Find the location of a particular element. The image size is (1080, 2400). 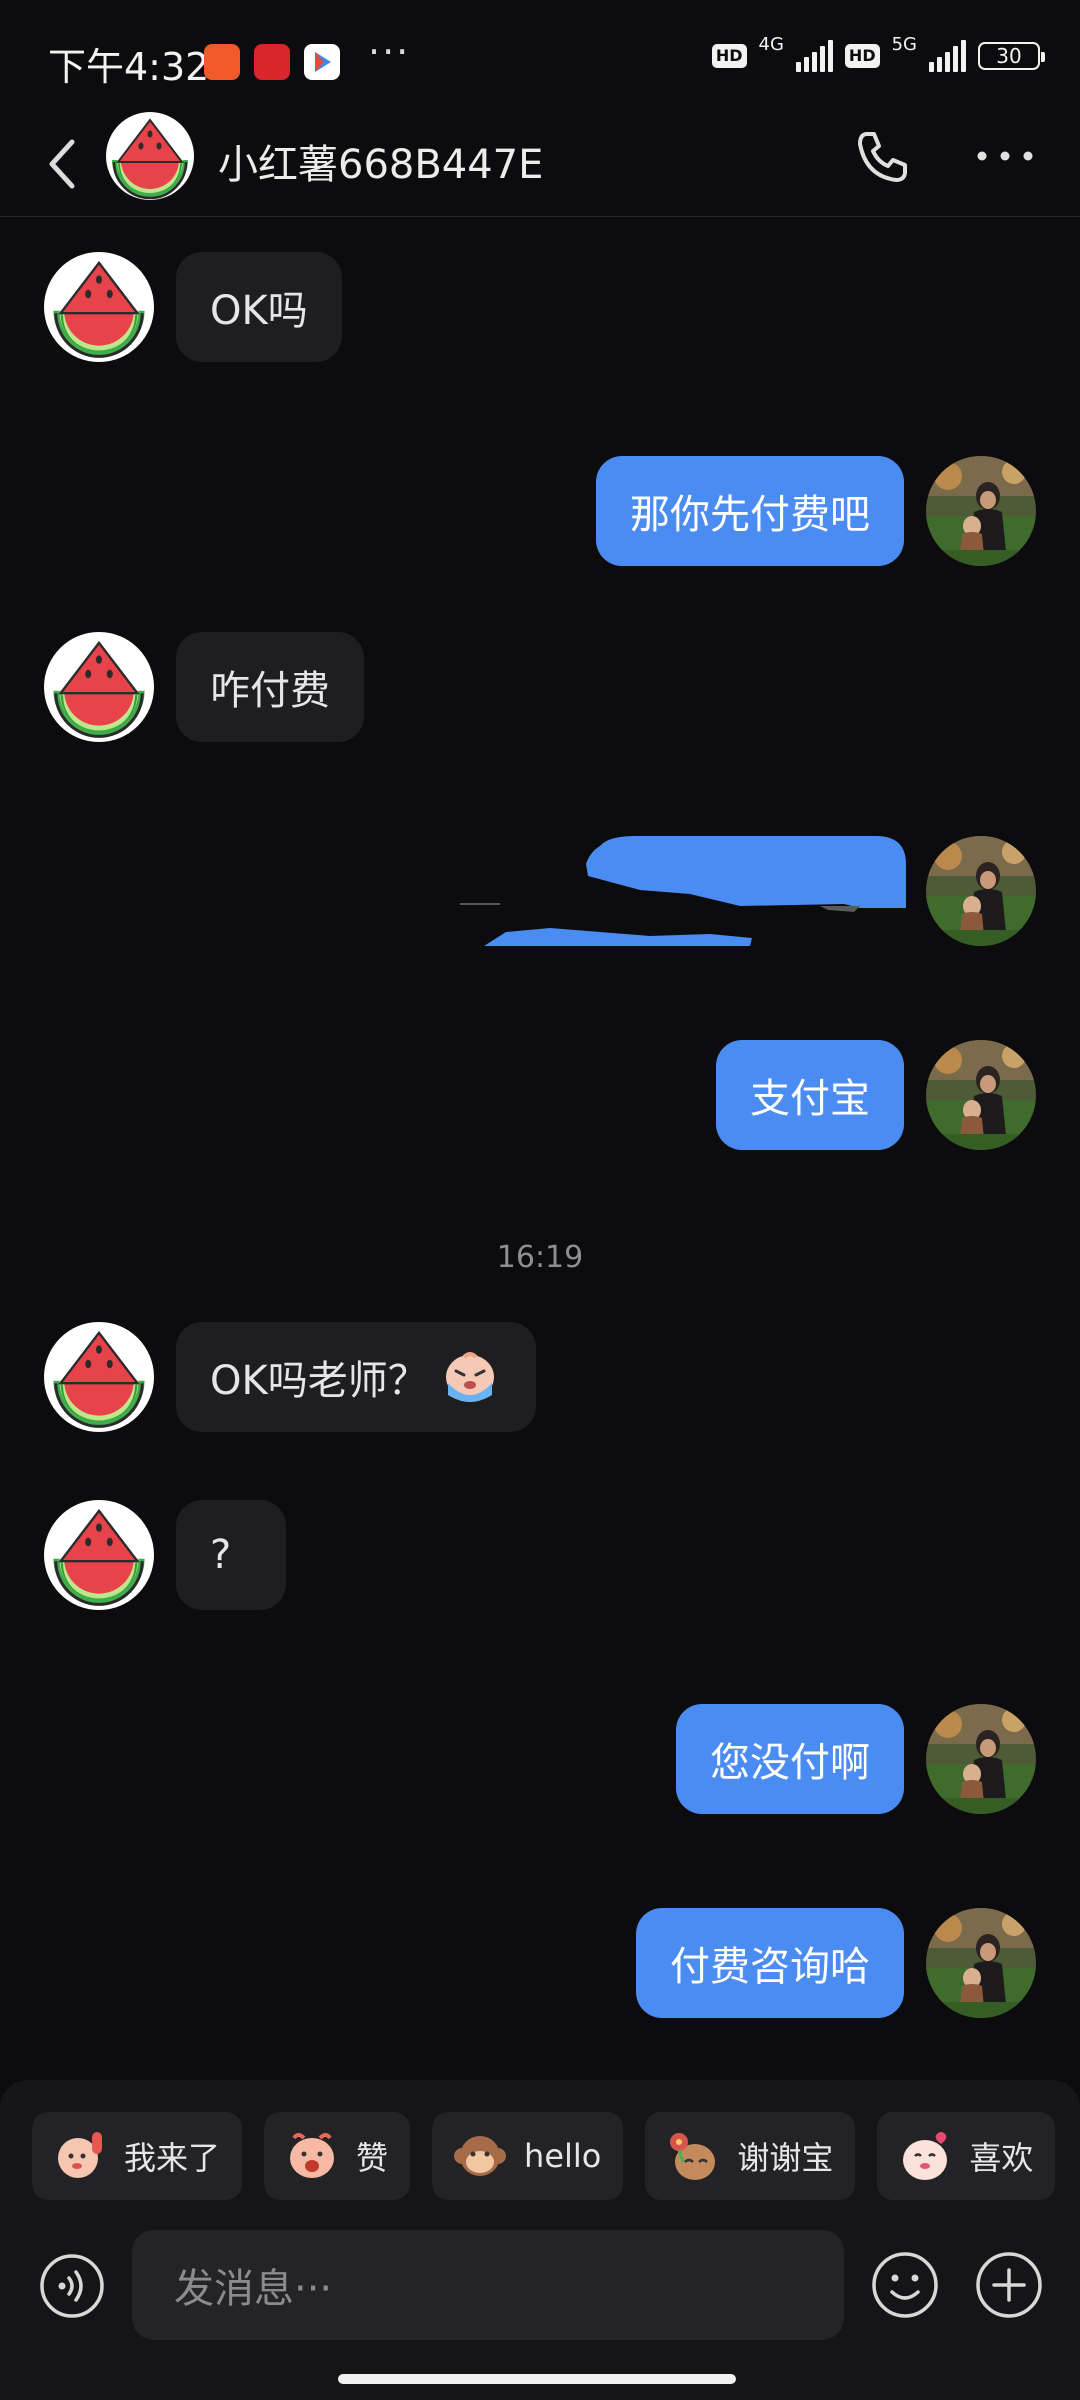

quick-reply-chip: 我来了 is located at coordinates (137, 2156).